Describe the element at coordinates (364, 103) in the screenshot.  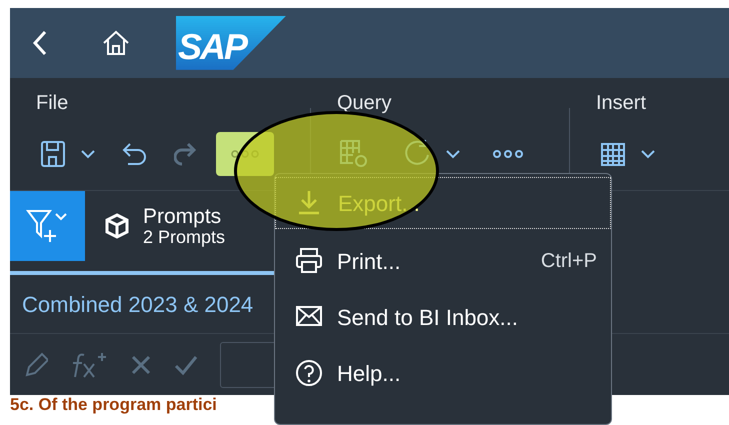
I see `group-label: Query` at that location.